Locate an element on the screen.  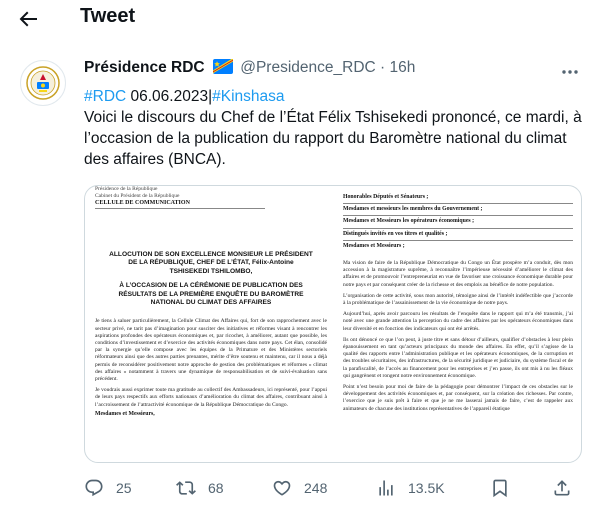
back-arrow-icon is located at coordinates (28, 19).